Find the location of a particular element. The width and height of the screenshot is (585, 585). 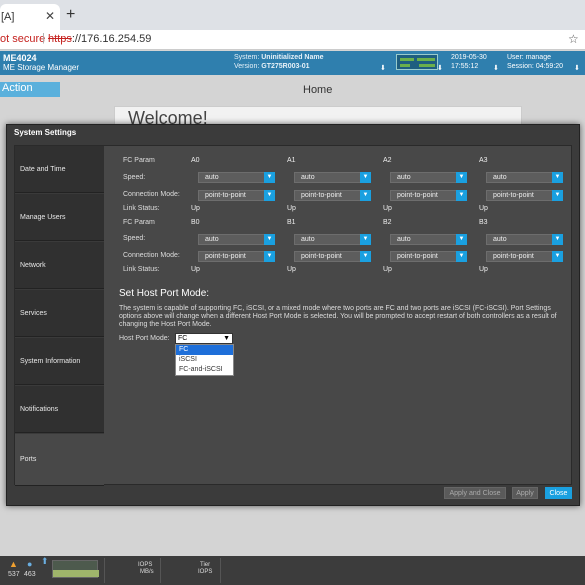

session-label: Session: is located at coordinates (520, 66).